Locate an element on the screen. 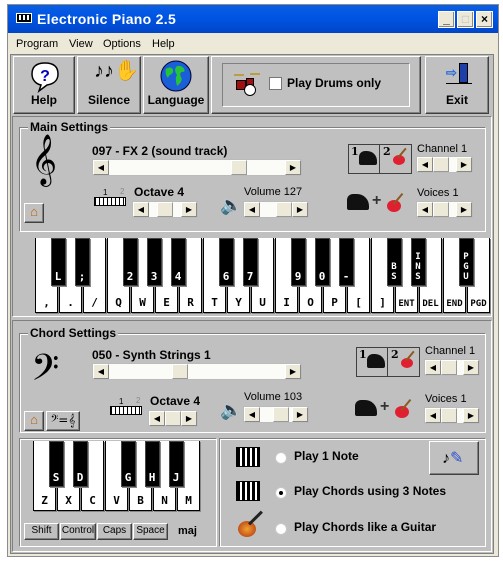 The width and height of the screenshot is (503, 566). play-1-note-radio is located at coordinates (281, 458).